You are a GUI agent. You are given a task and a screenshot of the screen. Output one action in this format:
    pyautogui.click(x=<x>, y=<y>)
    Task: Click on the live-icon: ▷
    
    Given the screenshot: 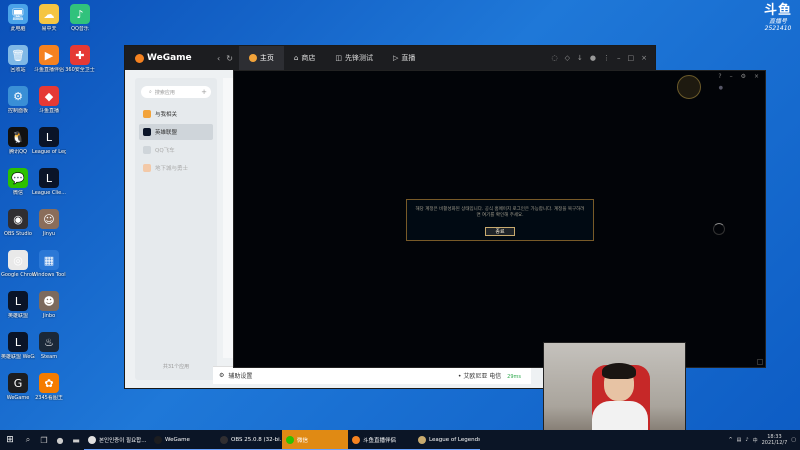 What is the action you would take?
    pyautogui.click(x=395, y=58)
    